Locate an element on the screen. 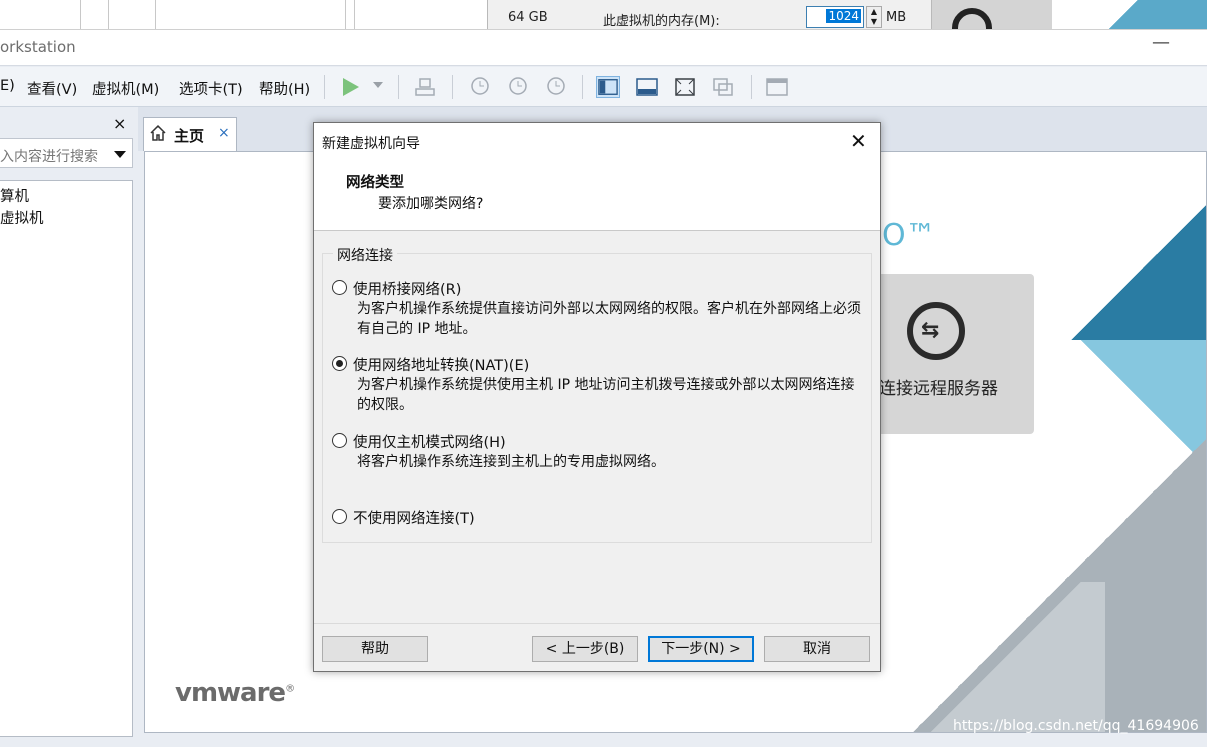 The image size is (1207, 747). radio-no-network is located at coordinates (339, 516).